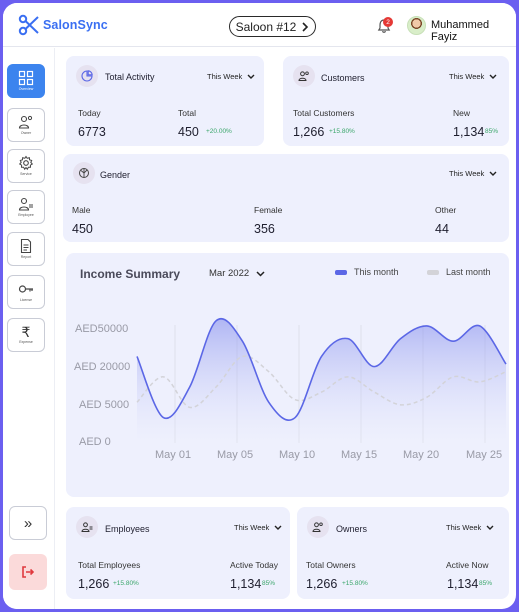 This screenshot has height=612, width=519. What do you see at coordinates (331, 565) in the screenshot?
I see `total-owners-label: Total Owners` at bounding box center [331, 565].